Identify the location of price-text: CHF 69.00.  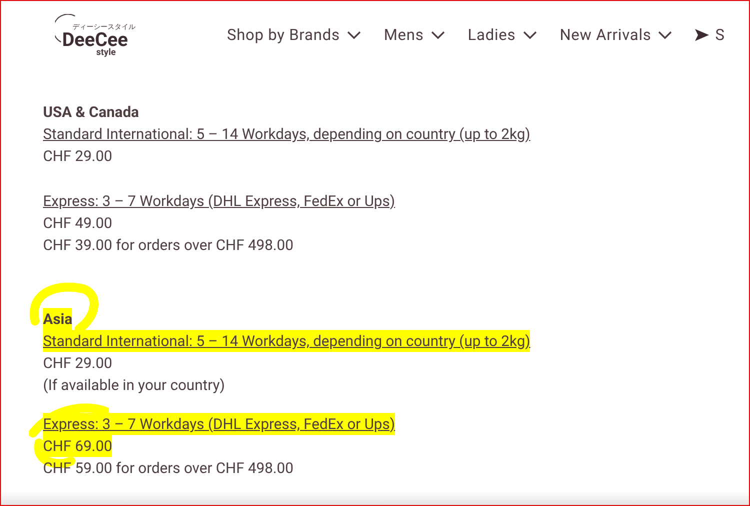
(77, 446).